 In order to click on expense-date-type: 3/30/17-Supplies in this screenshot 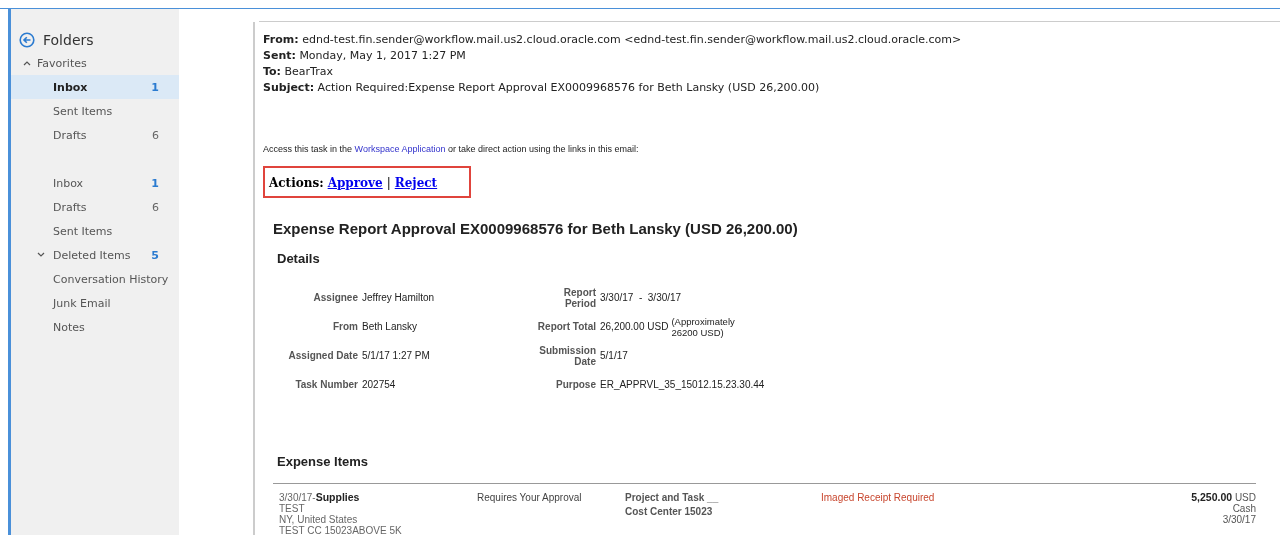, I will do `click(320, 497)`.